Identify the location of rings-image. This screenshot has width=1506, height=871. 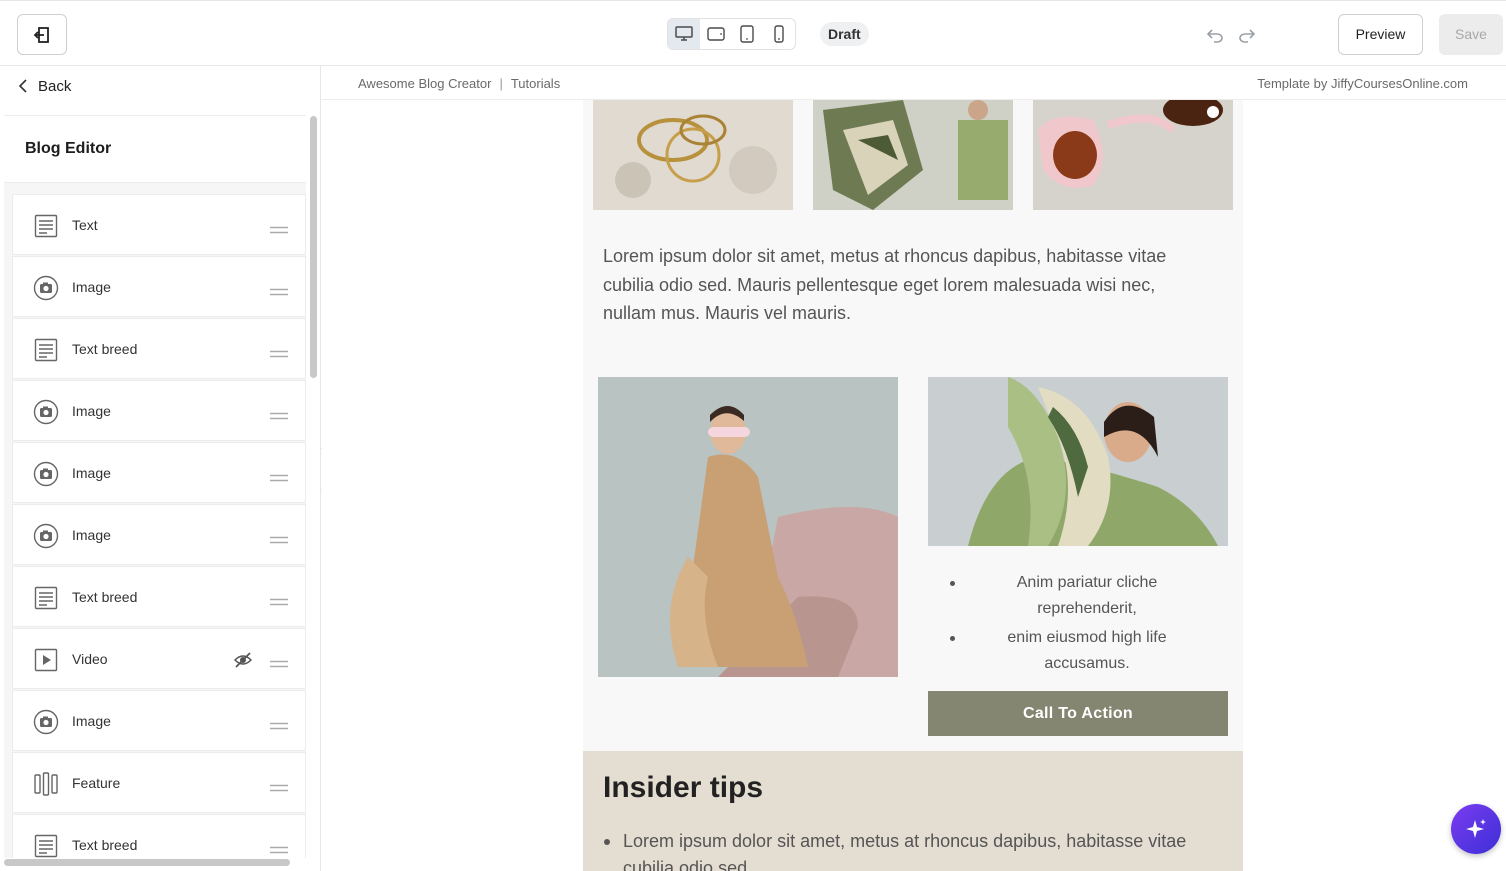
(693, 155).